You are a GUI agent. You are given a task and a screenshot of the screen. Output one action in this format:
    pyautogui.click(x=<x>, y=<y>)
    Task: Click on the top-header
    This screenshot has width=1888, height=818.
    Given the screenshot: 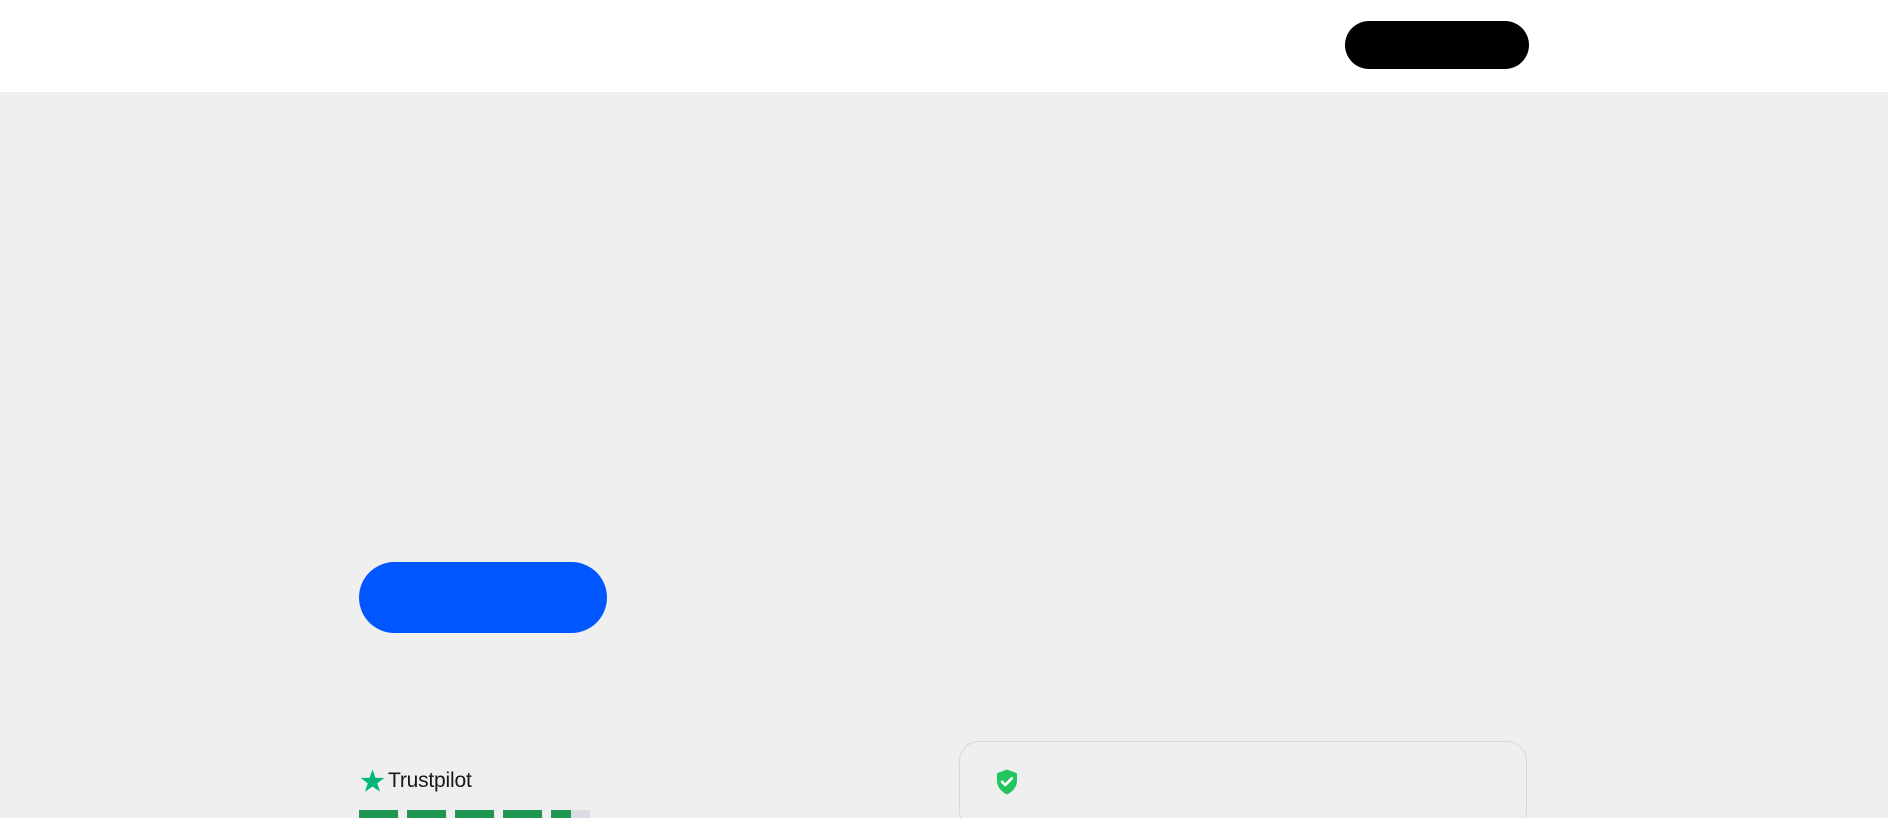 What is the action you would take?
    pyautogui.click(x=944, y=46)
    